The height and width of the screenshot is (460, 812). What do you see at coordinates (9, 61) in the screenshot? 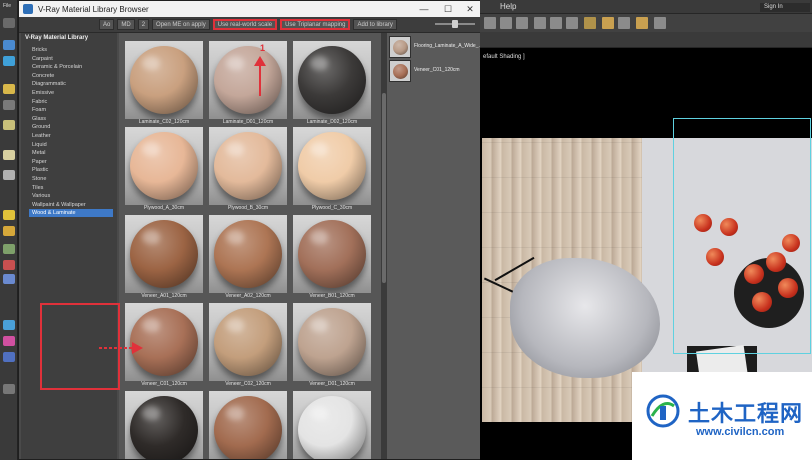
I see `modify-icon` at bounding box center [9, 61].